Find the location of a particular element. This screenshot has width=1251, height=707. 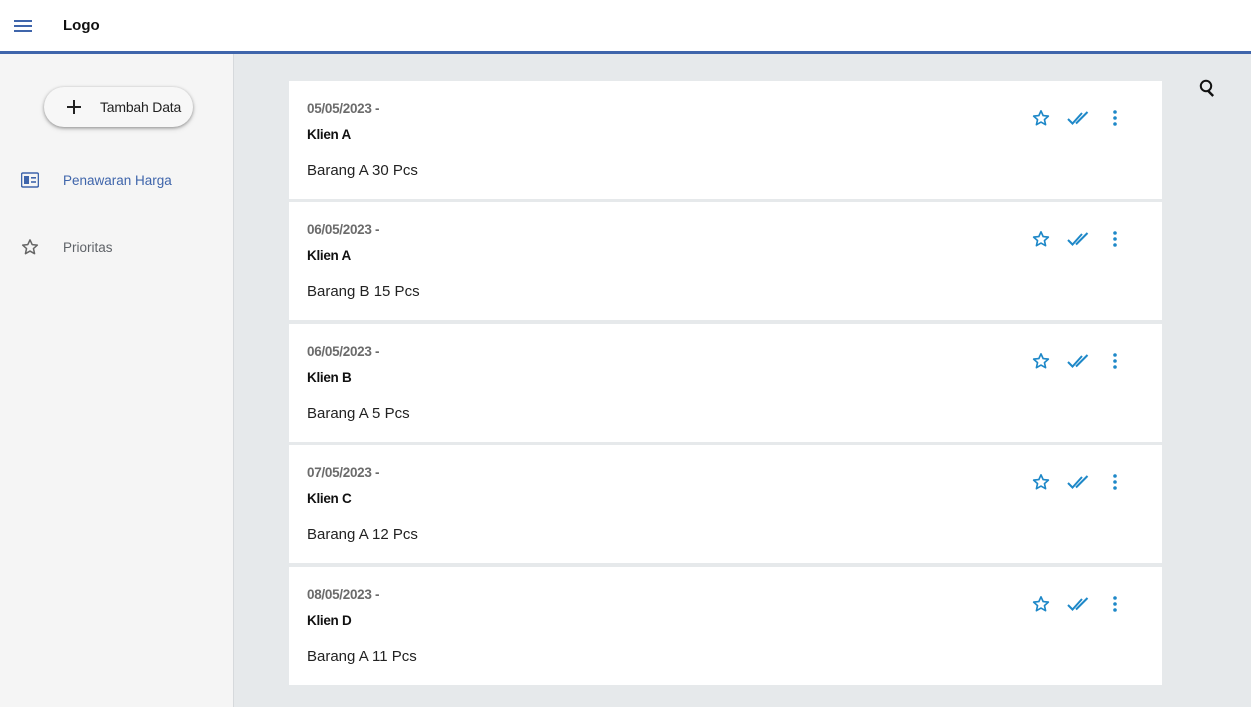

logo: Logo is located at coordinates (81, 25).